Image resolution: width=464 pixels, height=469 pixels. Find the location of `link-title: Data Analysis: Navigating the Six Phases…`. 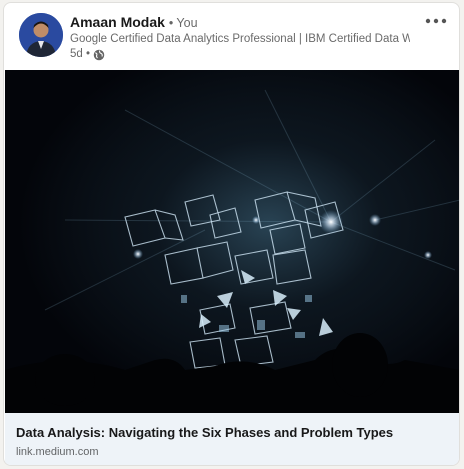

link-title: Data Analysis: Navigating the Six Phases… is located at coordinates (204, 432).